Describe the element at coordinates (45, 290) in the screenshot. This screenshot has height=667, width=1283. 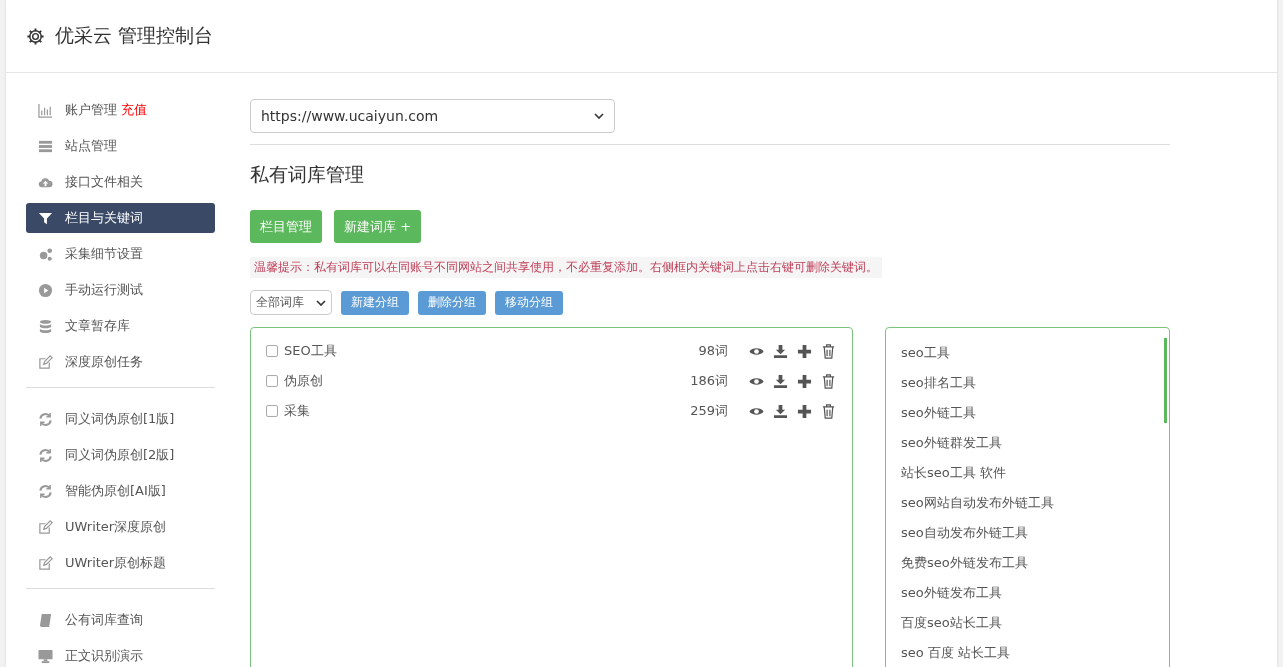
I see `play-icon` at that location.